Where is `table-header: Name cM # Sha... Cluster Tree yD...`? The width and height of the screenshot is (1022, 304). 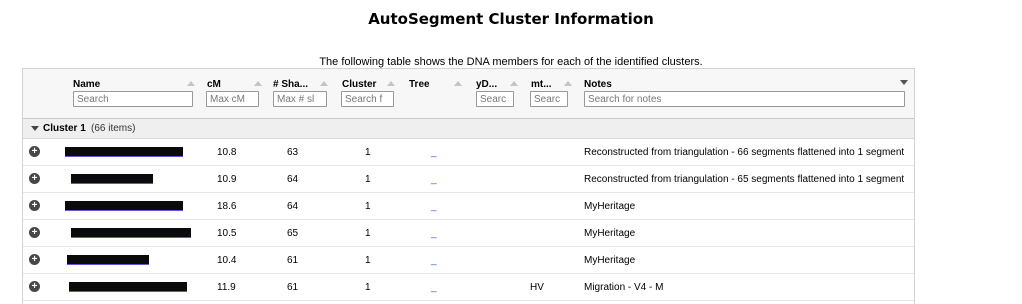
table-header: Name cM # Sha... Cluster Tree yD... is located at coordinates (468, 94).